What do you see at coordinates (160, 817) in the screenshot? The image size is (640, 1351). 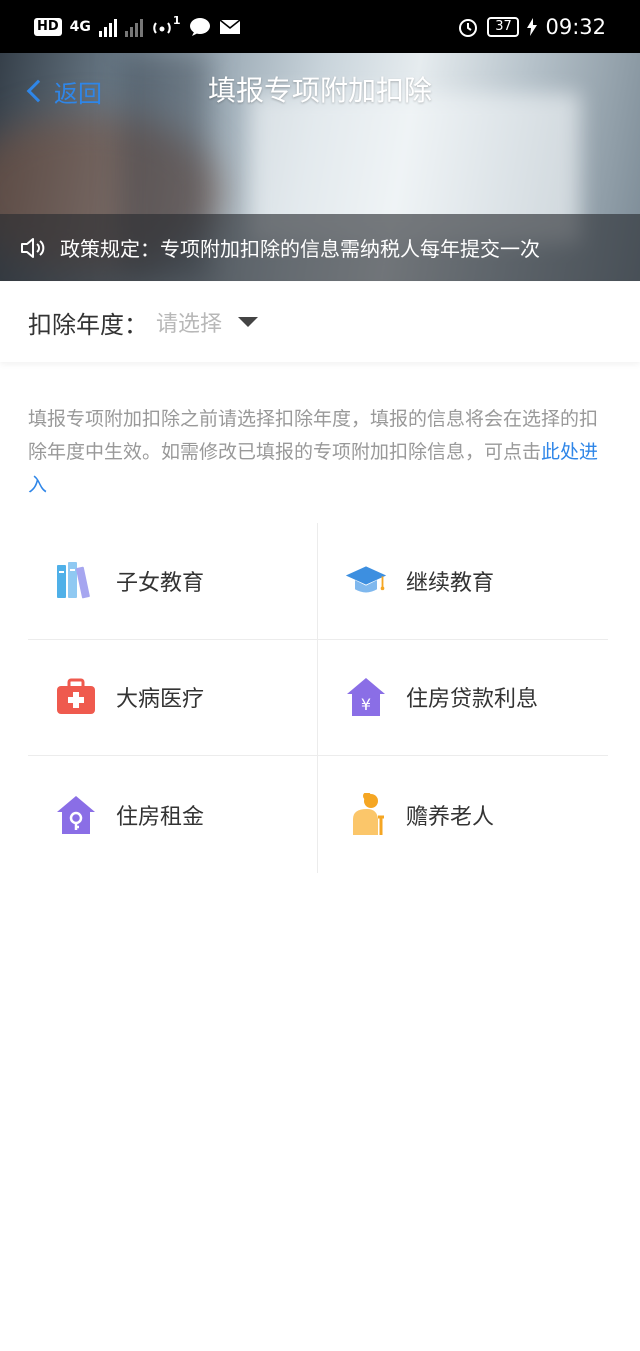 I see `category-label: 住房租金` at bounding box center [160, 817].